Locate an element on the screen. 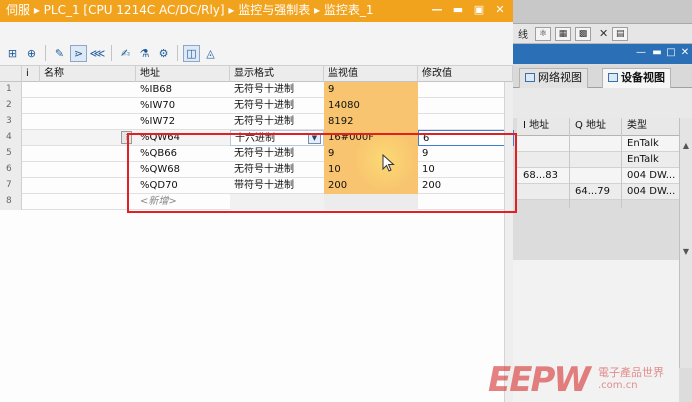 The width and height of the screenshot is (692, 402). mouse-cursor-icon is located at coordinates (388, 163).